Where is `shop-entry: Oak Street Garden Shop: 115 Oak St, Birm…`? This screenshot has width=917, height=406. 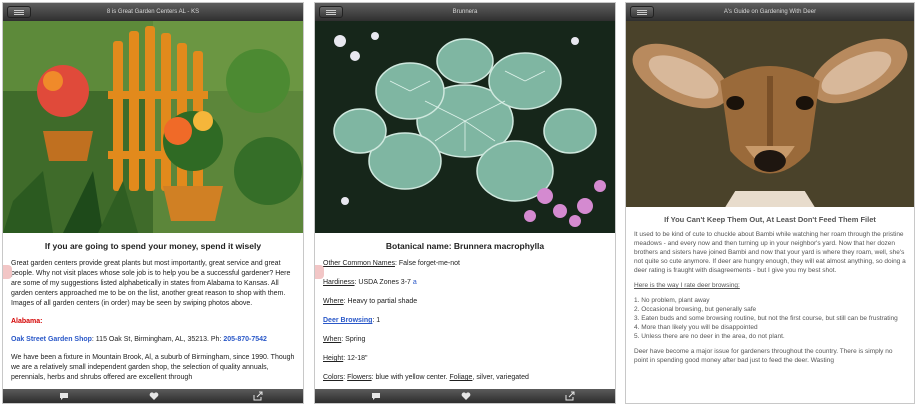
shop-entry: Oak Street Garden Shop: 115 Oak St, Birm… is located at coordinates (153, 340).